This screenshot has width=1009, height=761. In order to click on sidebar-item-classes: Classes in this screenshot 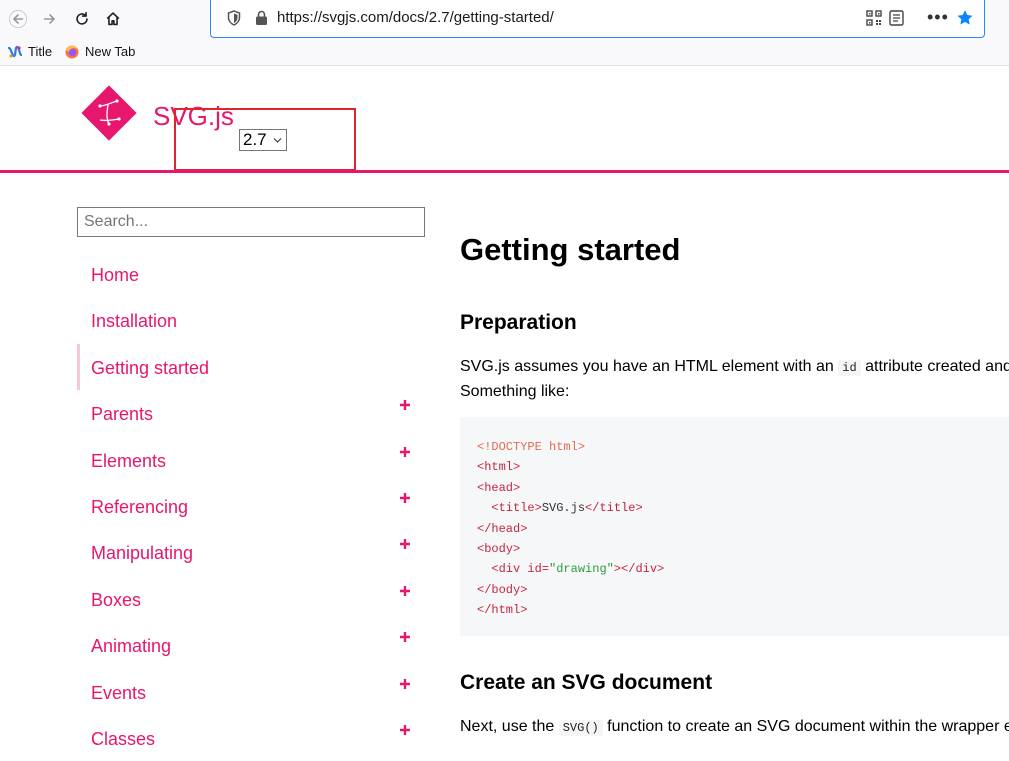, I will do `click(247, 738)`.